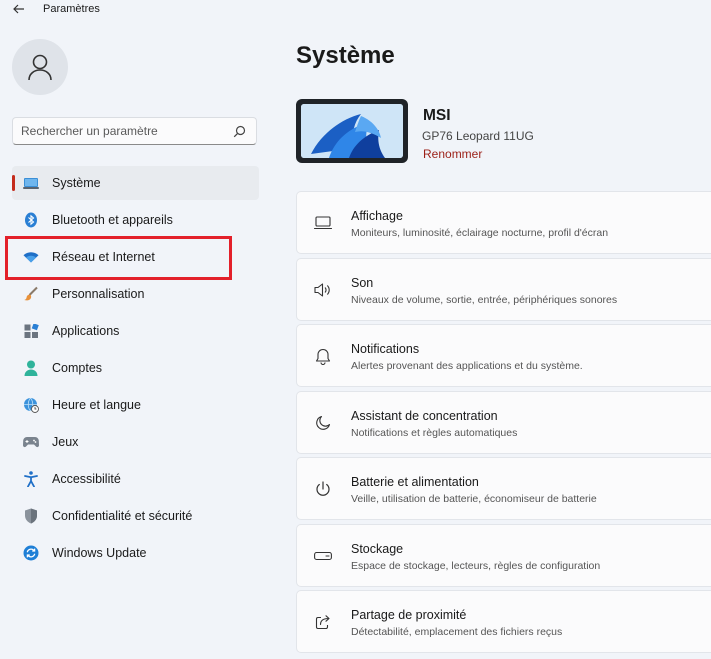  Describe the element at coordinates (239, 131) in the screenshot. I see `search-icon` at that location.